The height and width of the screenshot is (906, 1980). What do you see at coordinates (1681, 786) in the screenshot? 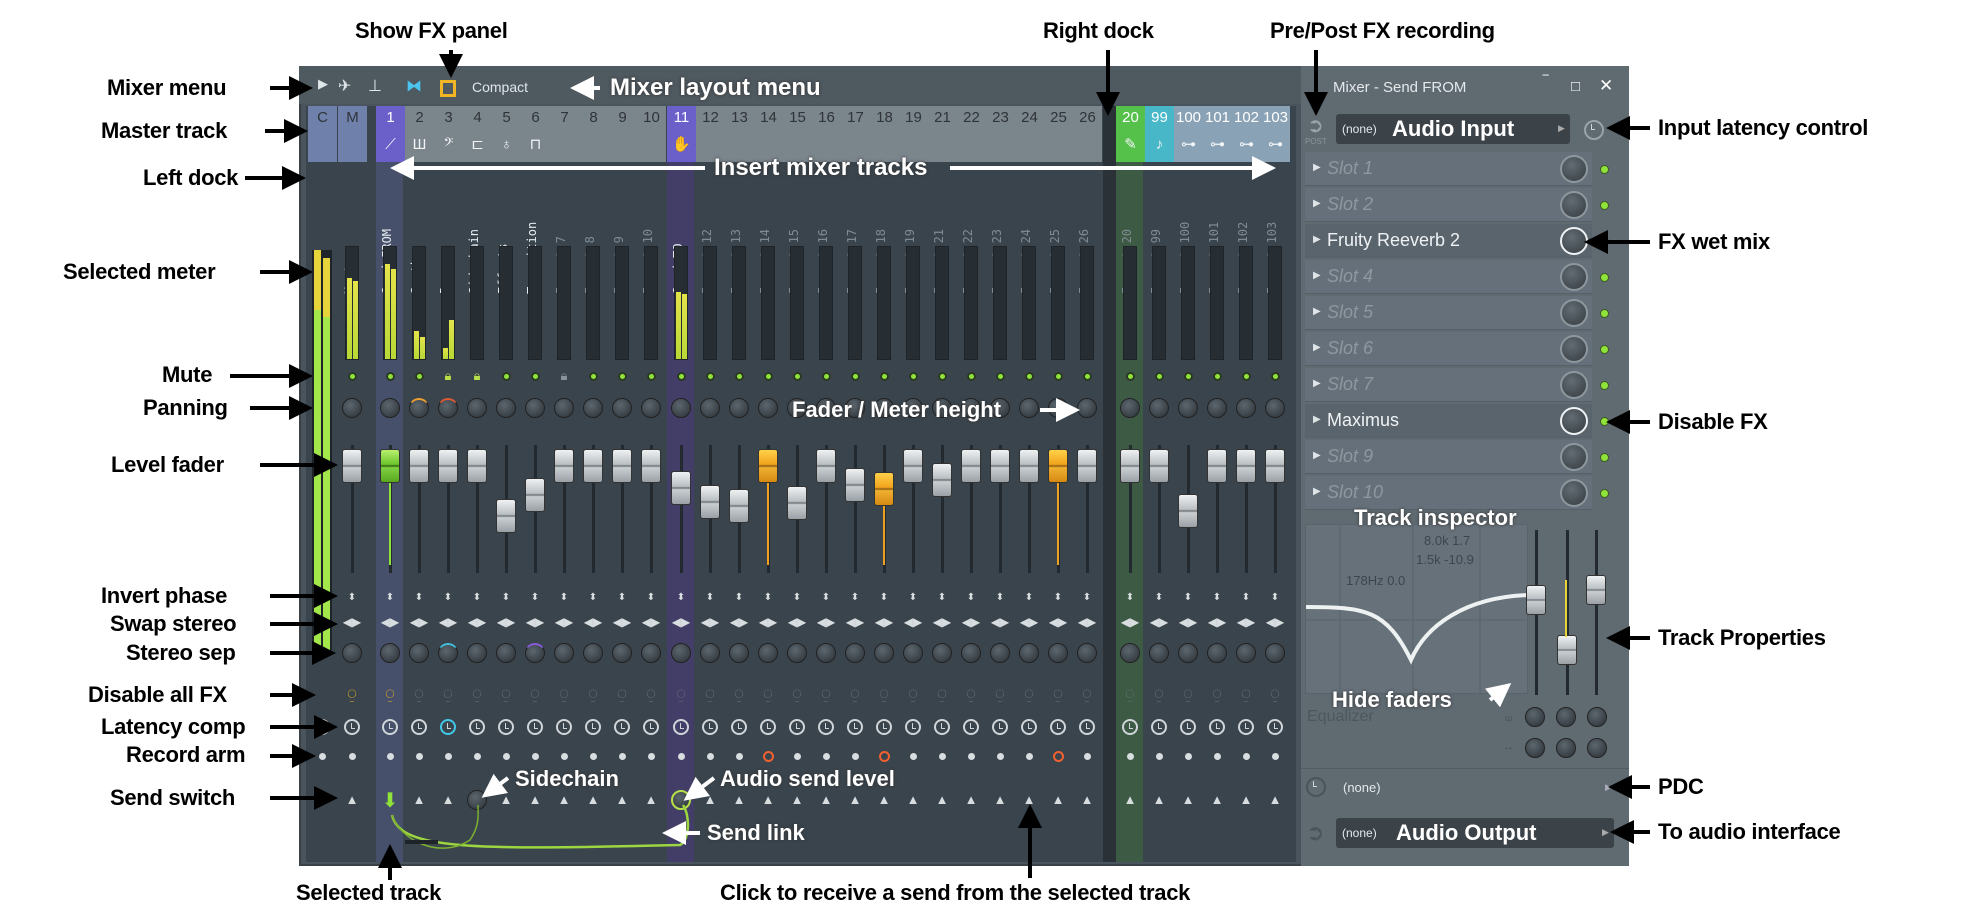
I see `annotation-pdc: PDC` at bounding box center [1681, 786].